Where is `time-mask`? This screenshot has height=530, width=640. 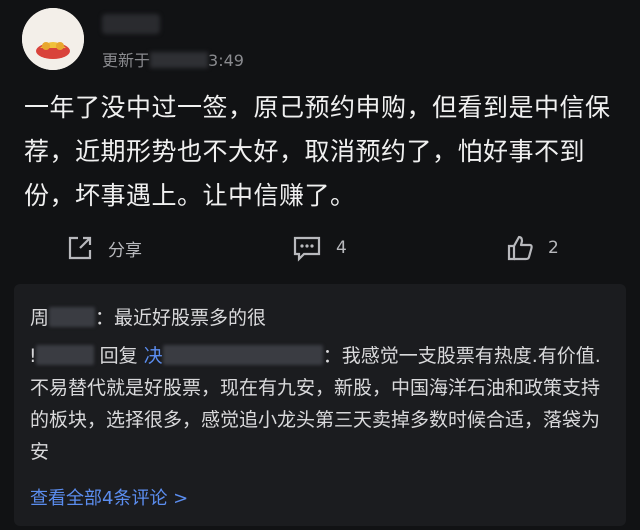
time-mask is located at coordinates (179, 60).